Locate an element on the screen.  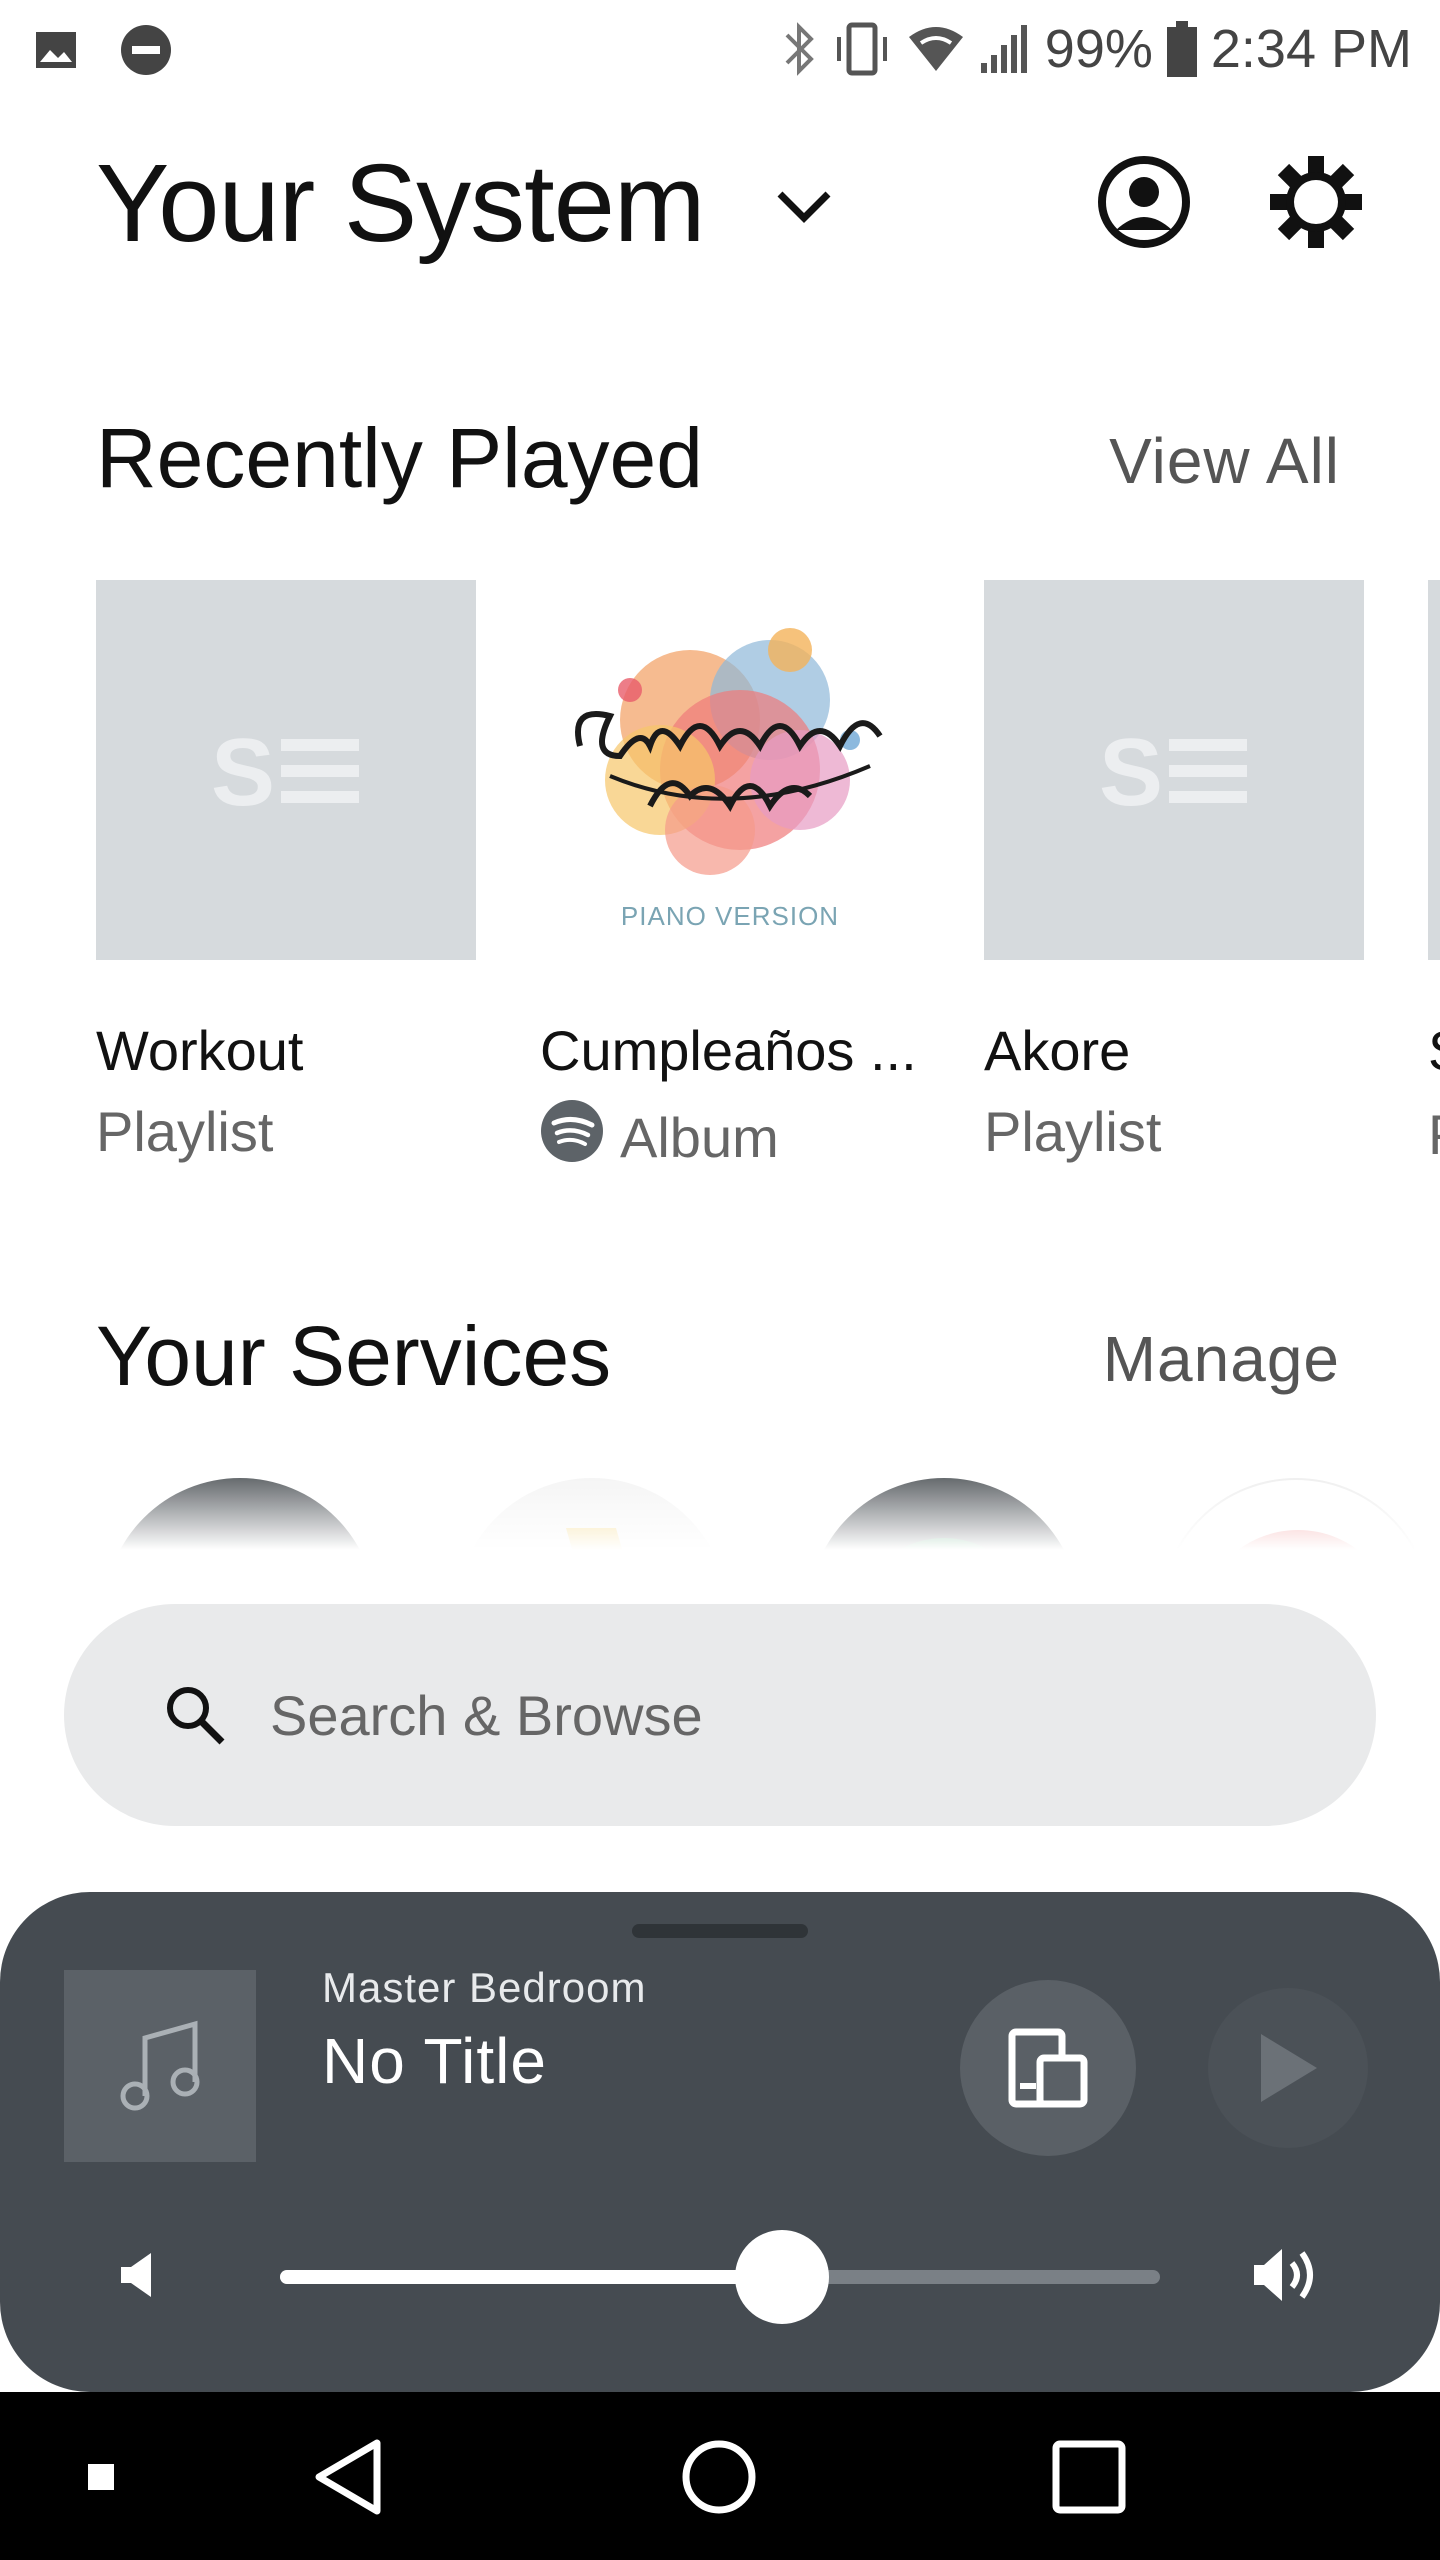
recent-item-title: Akore is located at coordinates (1057, 1050).